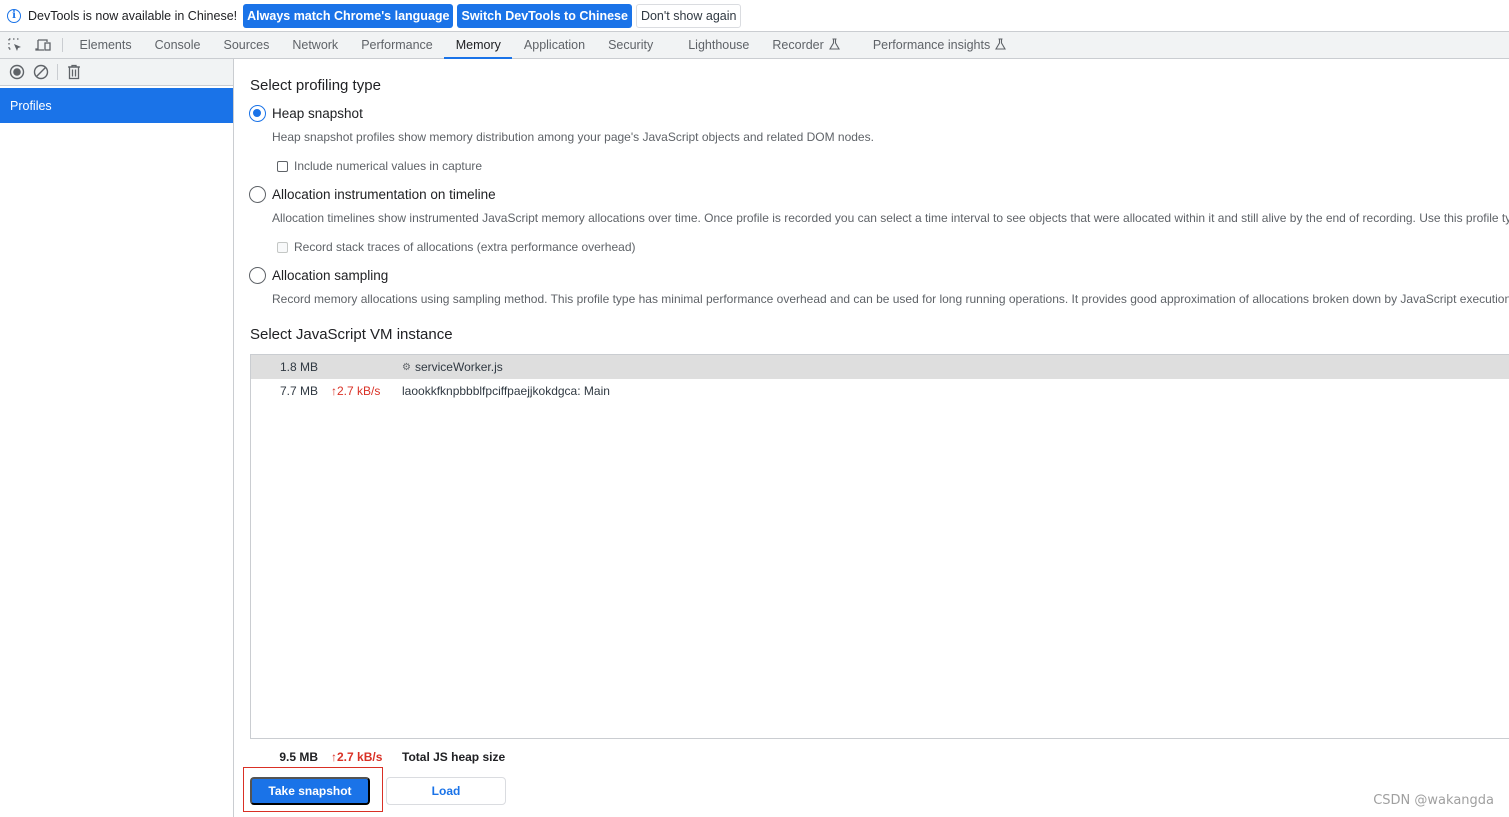  Describe the element at coordinates (14, 15) in the screenshot. I see `info-icon: i` at that location.